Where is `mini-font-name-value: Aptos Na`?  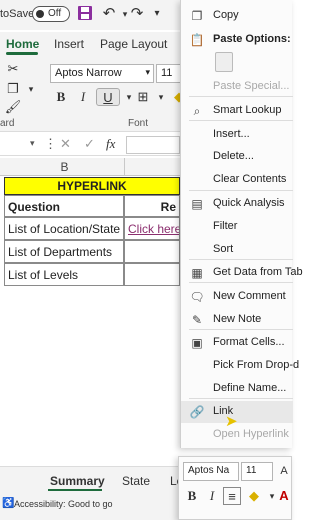 mini-font-name-value: Aptos Na is located at coordinates (209, 470).